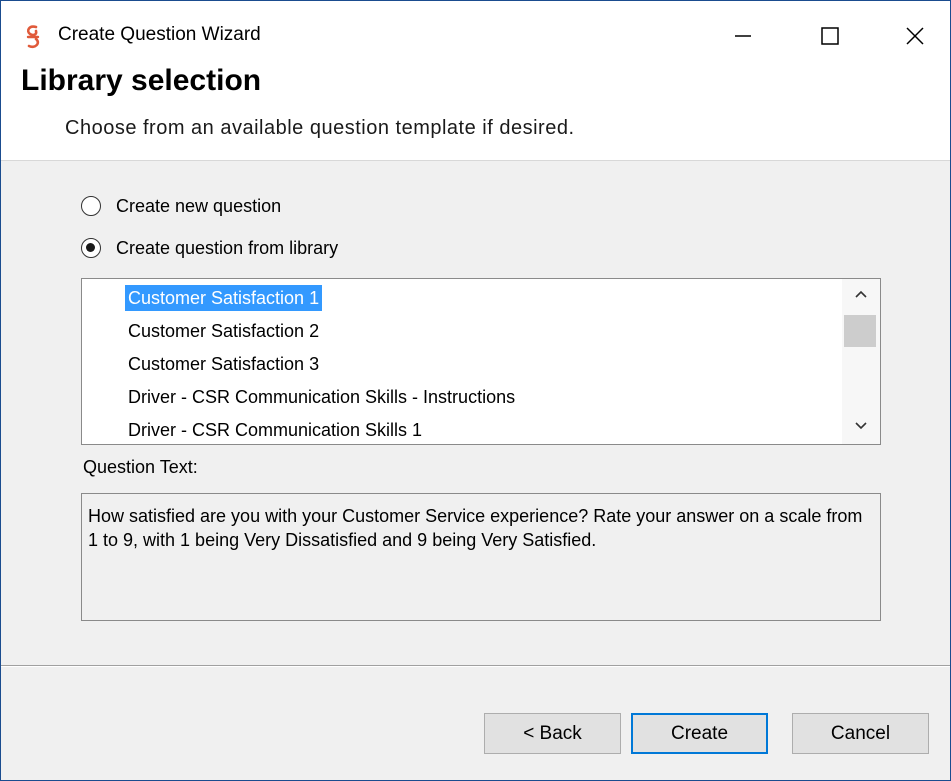 The width and height of the screenshot is (951, 781). I want to click on chevron-down-icon, so click(861, 426).